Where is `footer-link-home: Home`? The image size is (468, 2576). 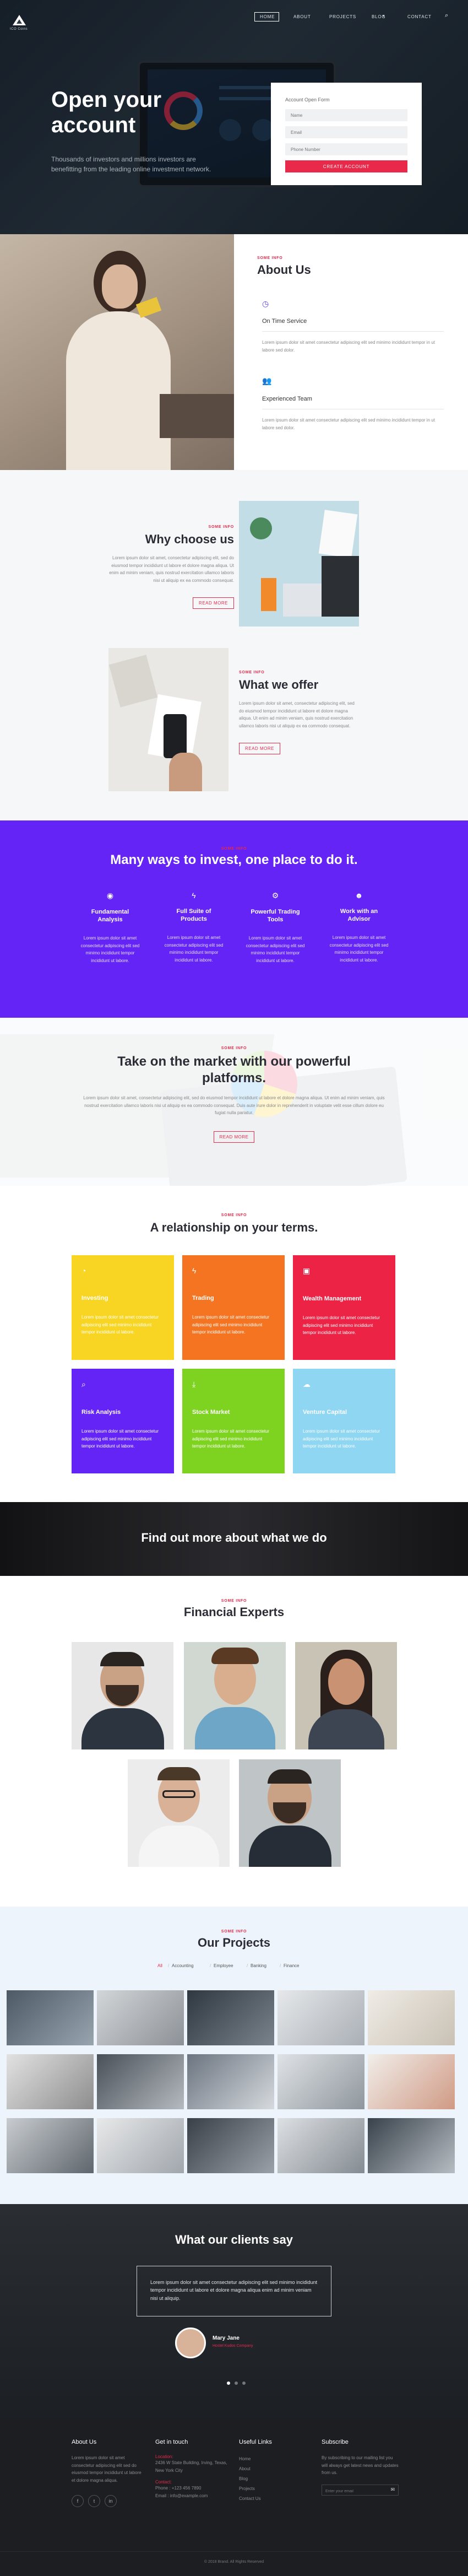
footer-link-home: Home is located at coordinates (275, 2459).